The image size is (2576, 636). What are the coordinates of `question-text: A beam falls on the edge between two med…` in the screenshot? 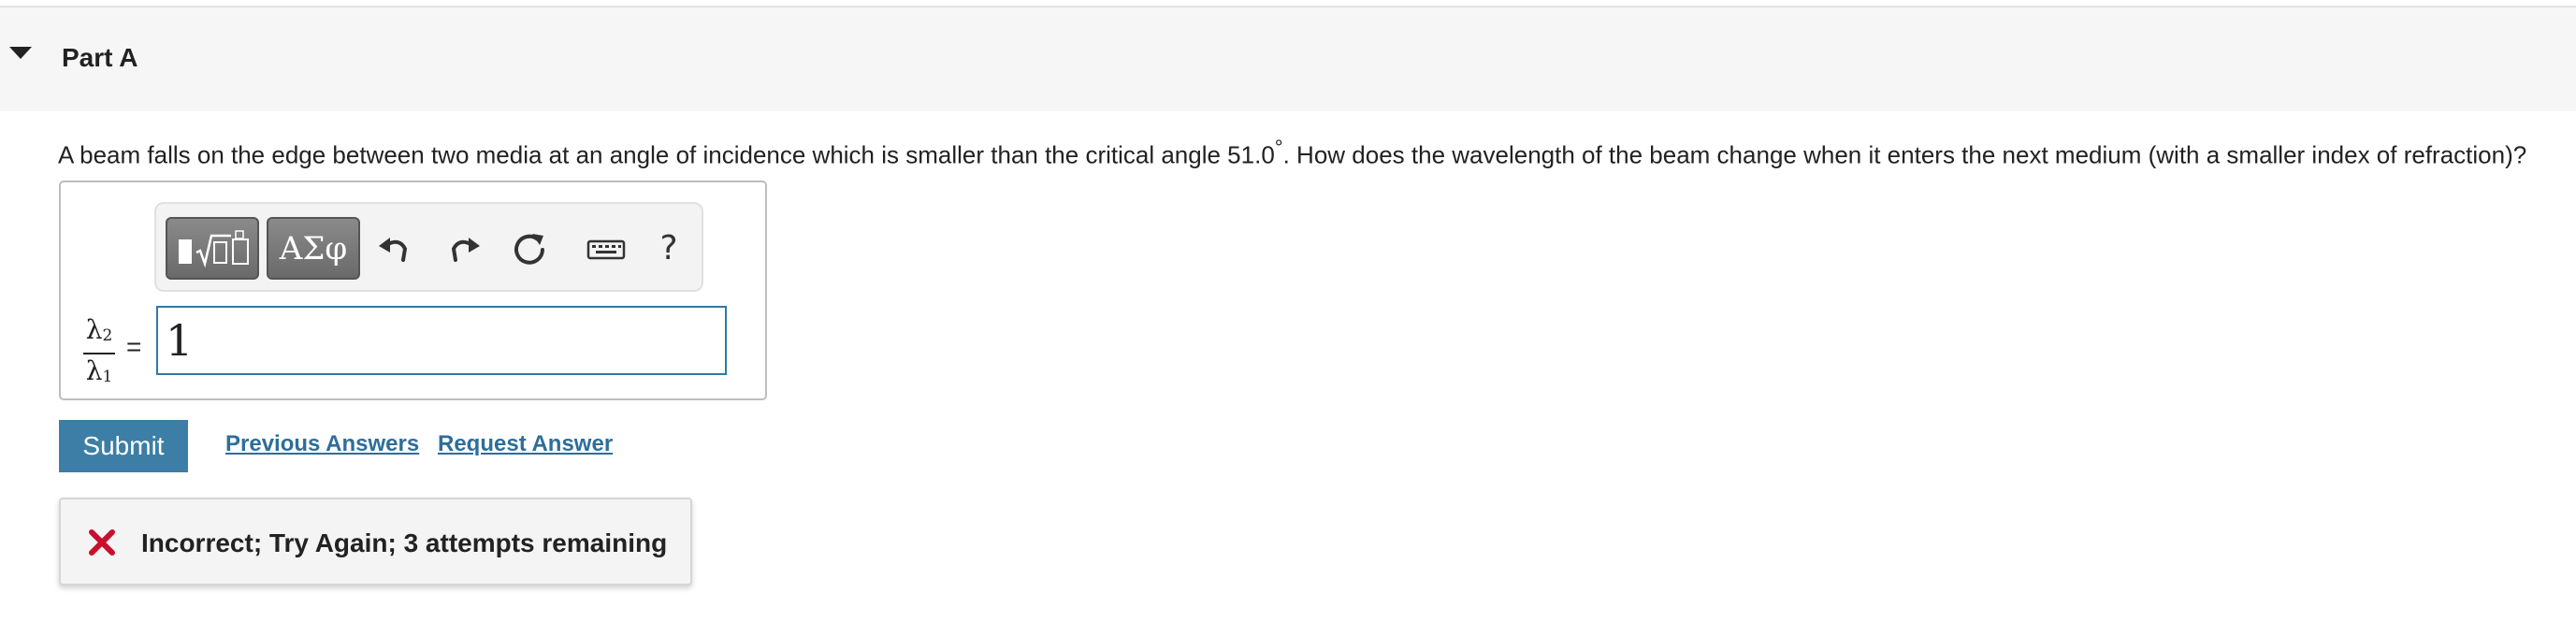 It's located at (1292, 151).